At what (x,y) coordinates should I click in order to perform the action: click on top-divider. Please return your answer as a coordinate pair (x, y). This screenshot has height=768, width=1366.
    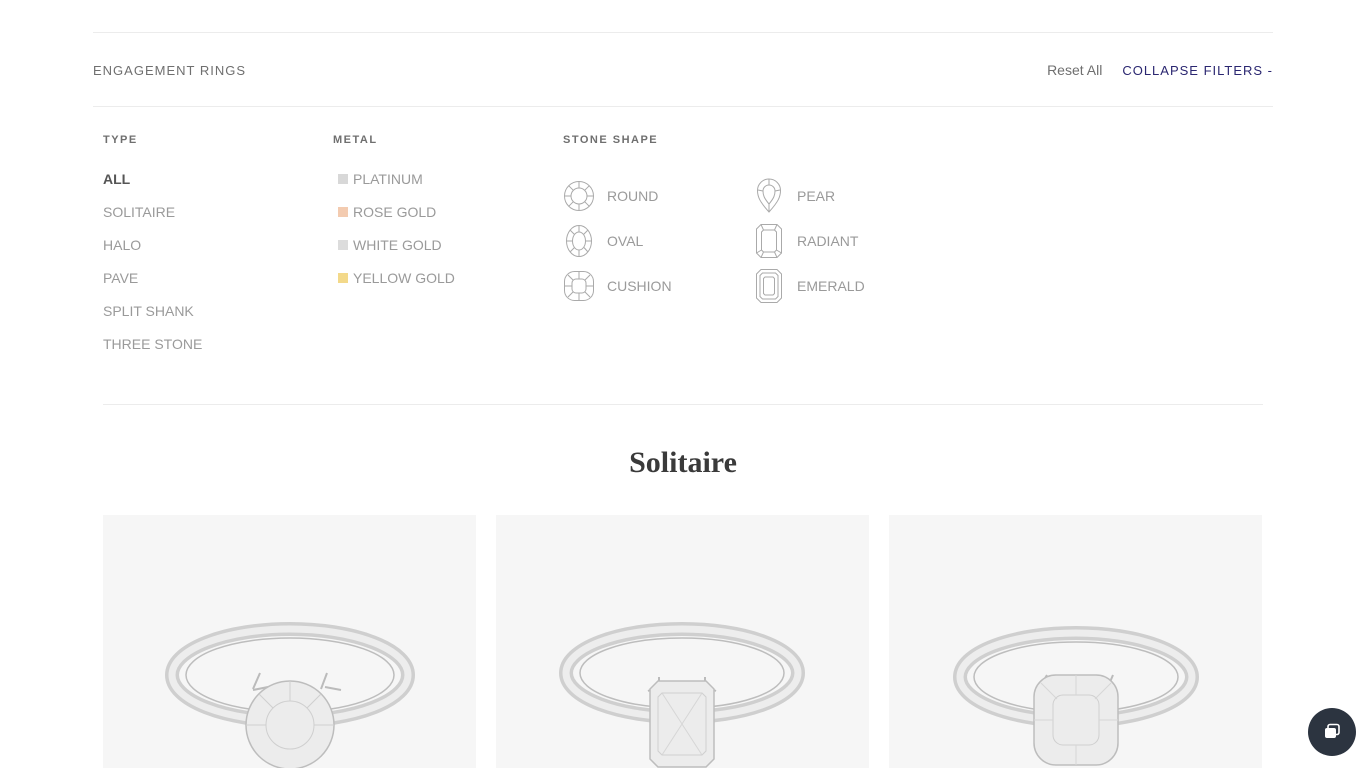
    Looking at the image, I should click on (683, 32).